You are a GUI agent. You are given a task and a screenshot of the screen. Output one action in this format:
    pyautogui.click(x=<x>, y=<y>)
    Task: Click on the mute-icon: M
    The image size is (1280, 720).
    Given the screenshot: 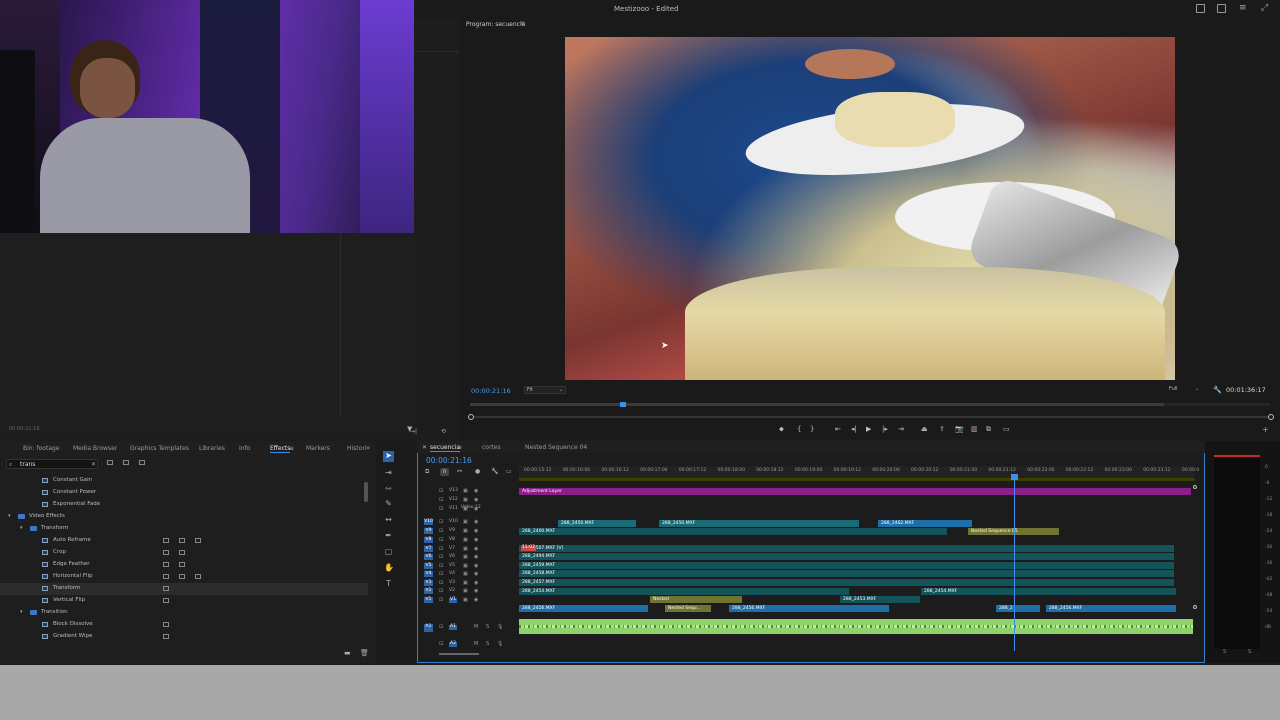 What is the action you would take?
    pyautogui.click(x=476, y=627)
    